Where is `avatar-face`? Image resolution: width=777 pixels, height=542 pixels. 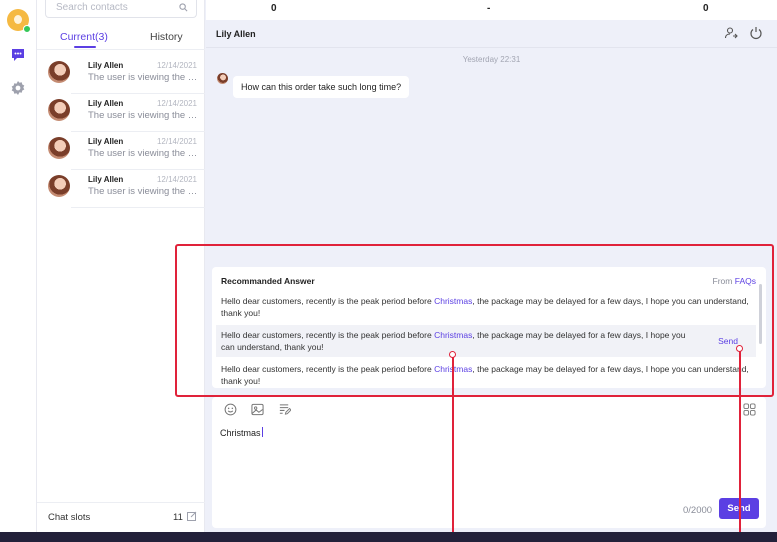 avatar-face is located at coordinates (18, 19).